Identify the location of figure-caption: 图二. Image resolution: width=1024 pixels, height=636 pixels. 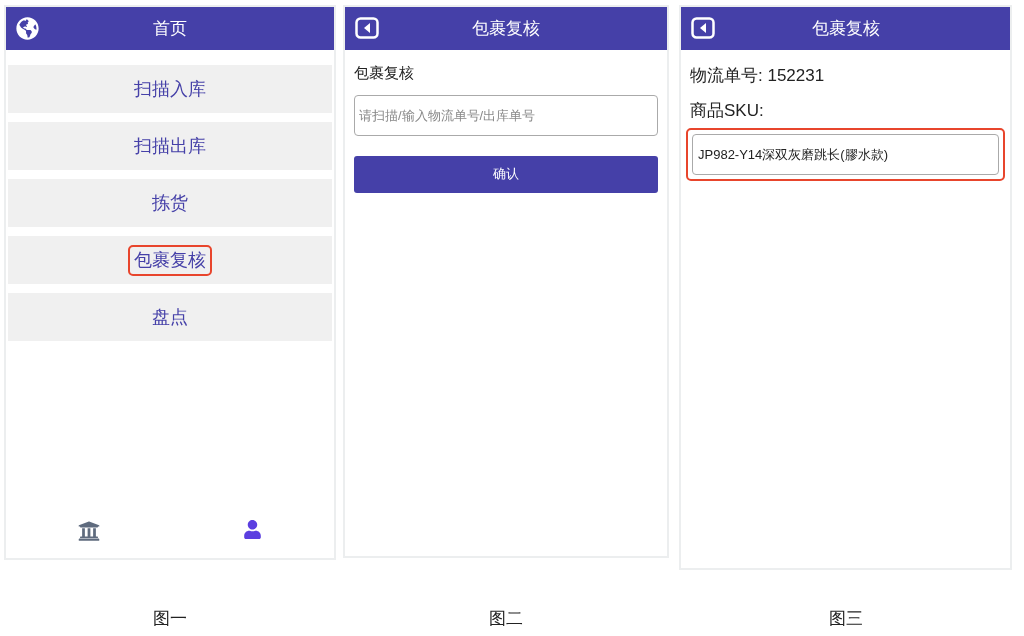
(506, 619).